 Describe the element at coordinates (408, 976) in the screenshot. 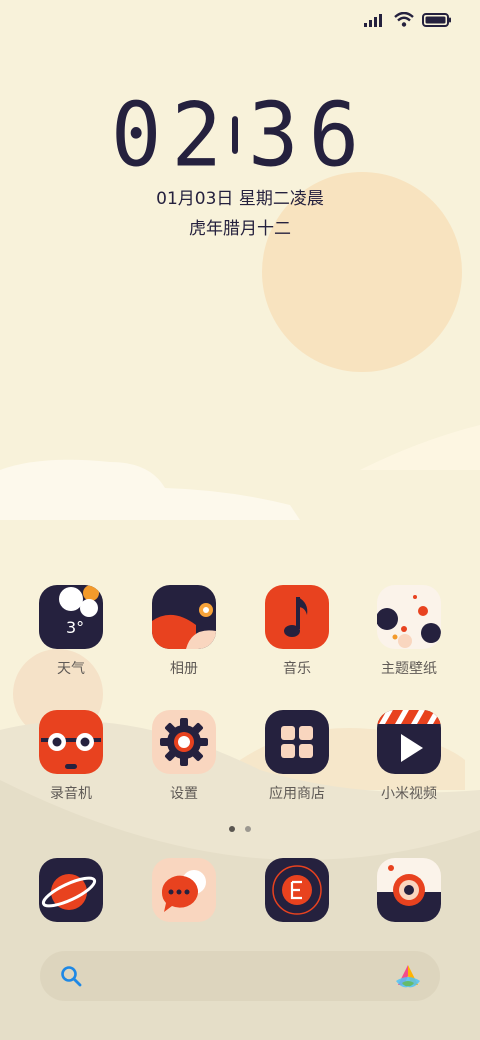

I see `assistant-icon` at that location.